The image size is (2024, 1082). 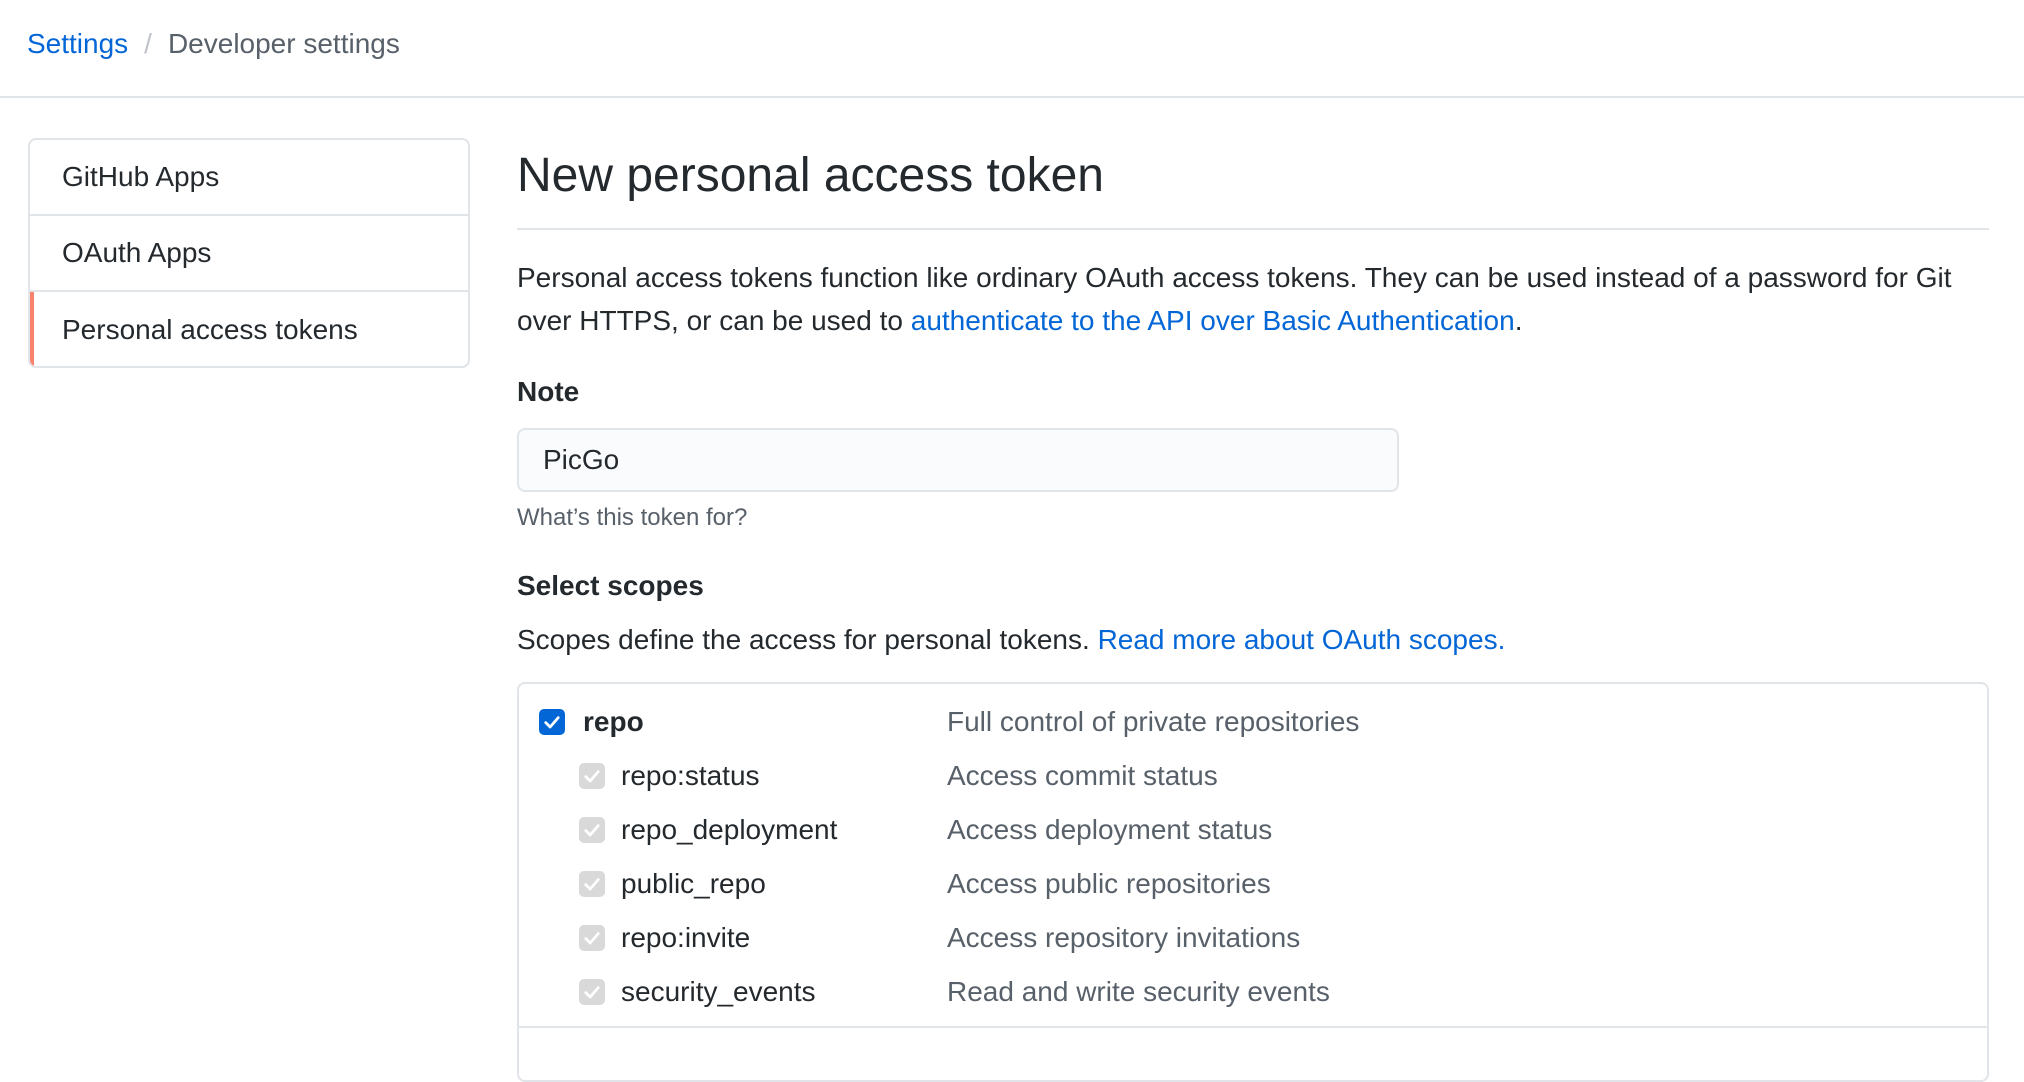 What do you see at coordinates (1124, 937) in the screenshot?
I see `scope-desc: Access repository invitations` at bounding box center [1124, 937].